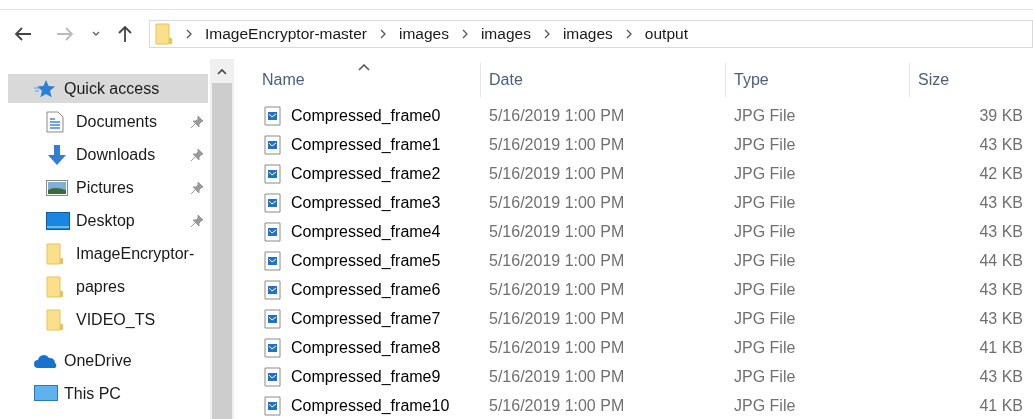 The image size is (1033, 419). Describe the element at coordinates (1001, 115) in the screenshot. I see `size-cell-text: 39 KB` at that location.